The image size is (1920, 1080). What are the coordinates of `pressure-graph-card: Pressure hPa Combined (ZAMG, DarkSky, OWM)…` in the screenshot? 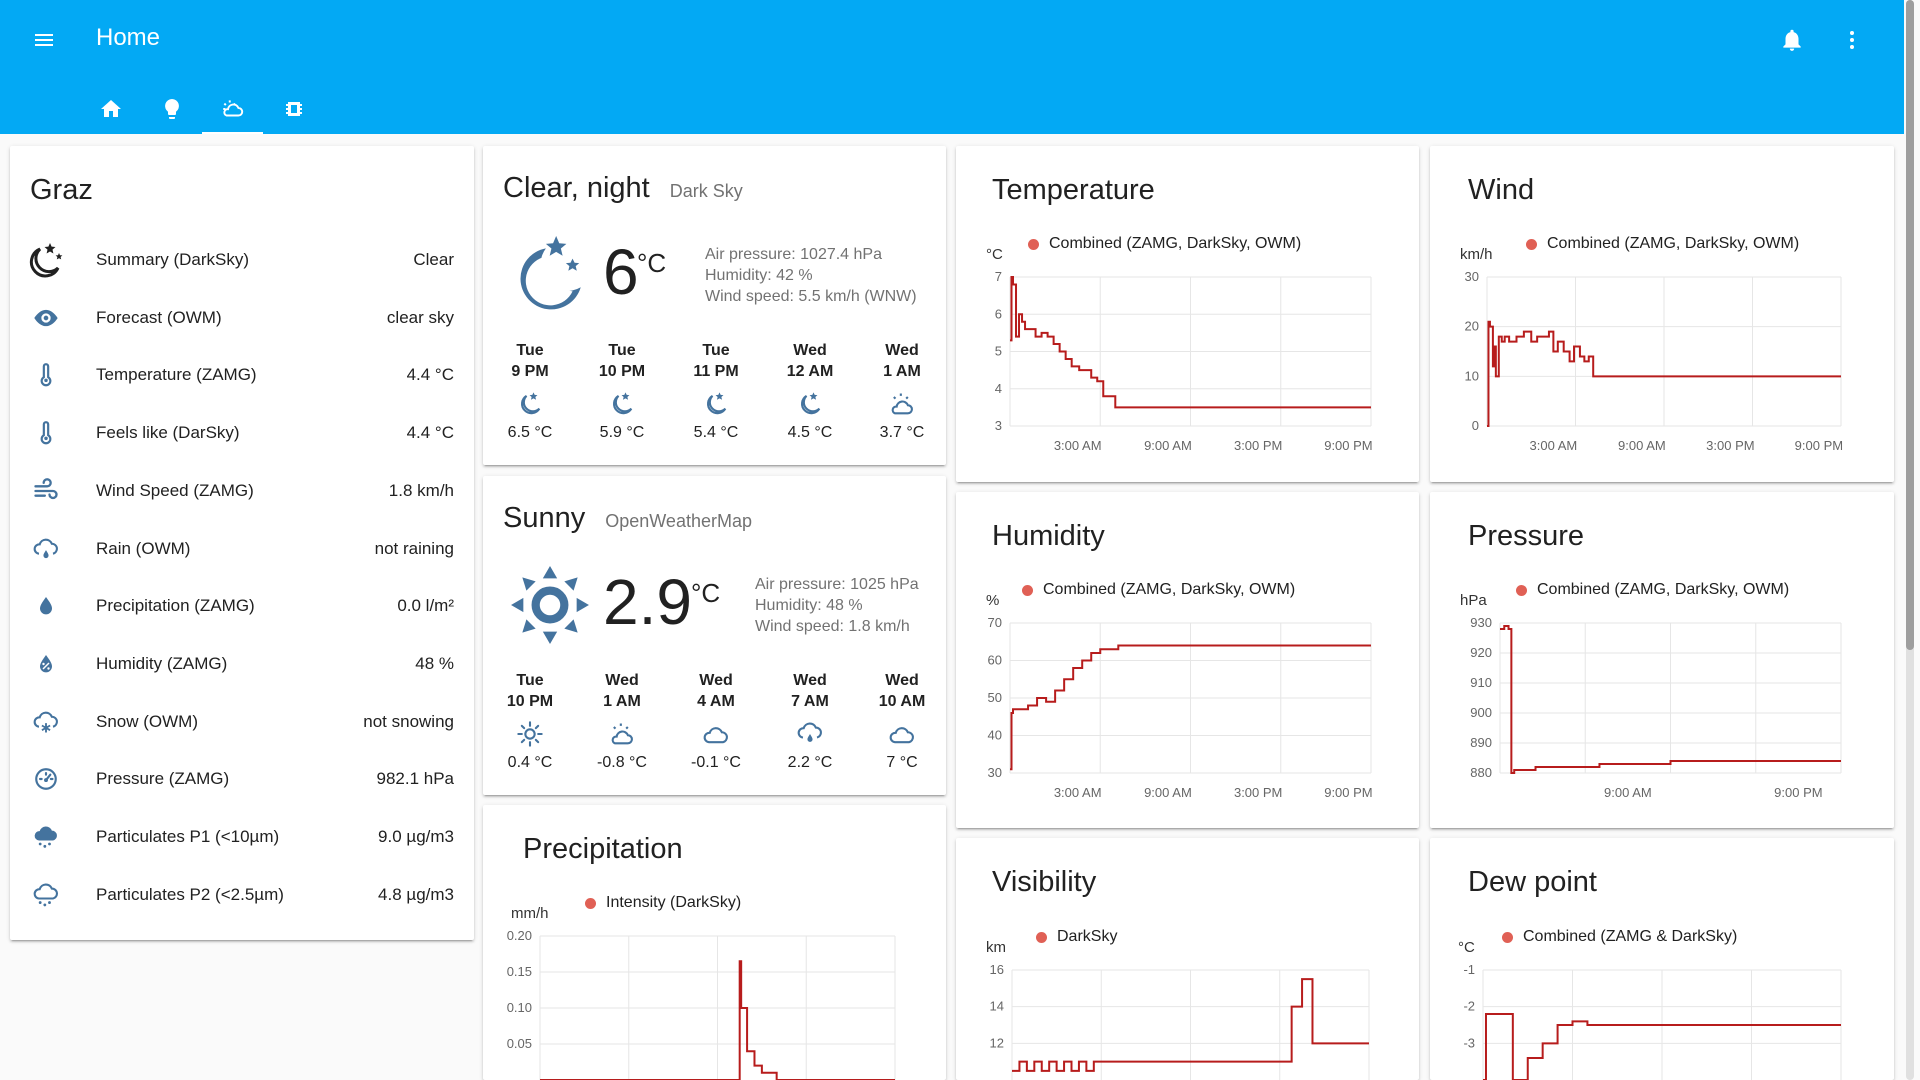 It's located at (1662, 660).